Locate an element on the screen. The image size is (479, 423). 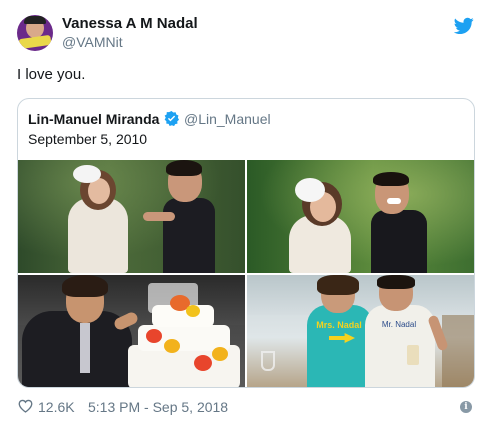
timestamp: 5:13 PM - Sep 5, 2018 is located at coordinates (158, 407).